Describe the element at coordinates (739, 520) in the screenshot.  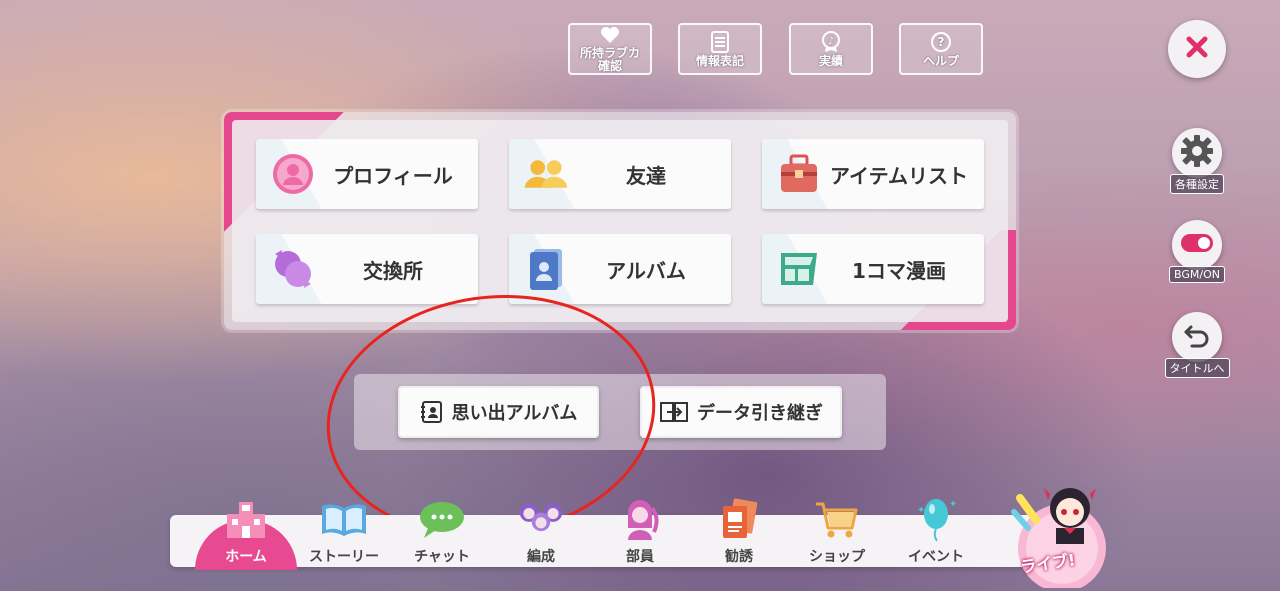
I see `cards-icon` at that location.